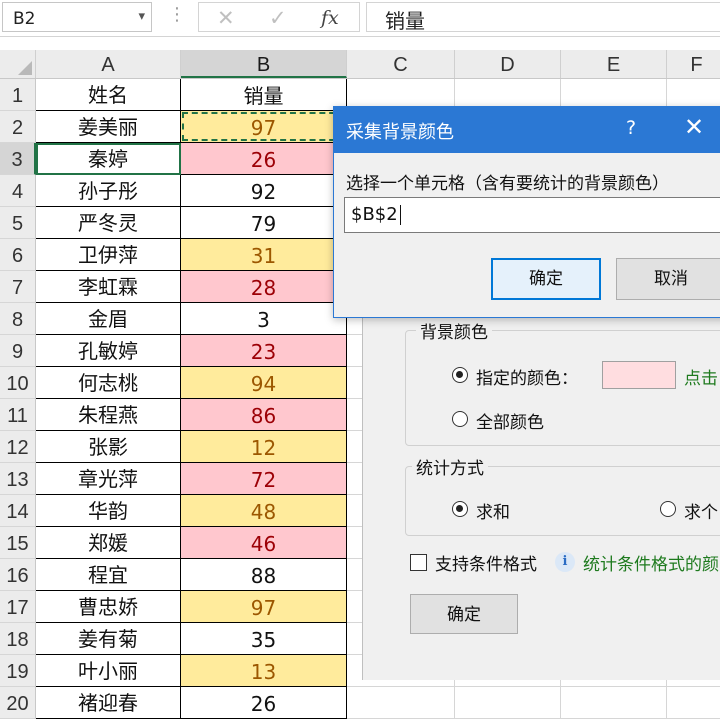 This screenshot has width=720, height=721. Describe the element at coordinates (108, 127) in the screenshot. I see `name-cell: 姜美丽` at that location.